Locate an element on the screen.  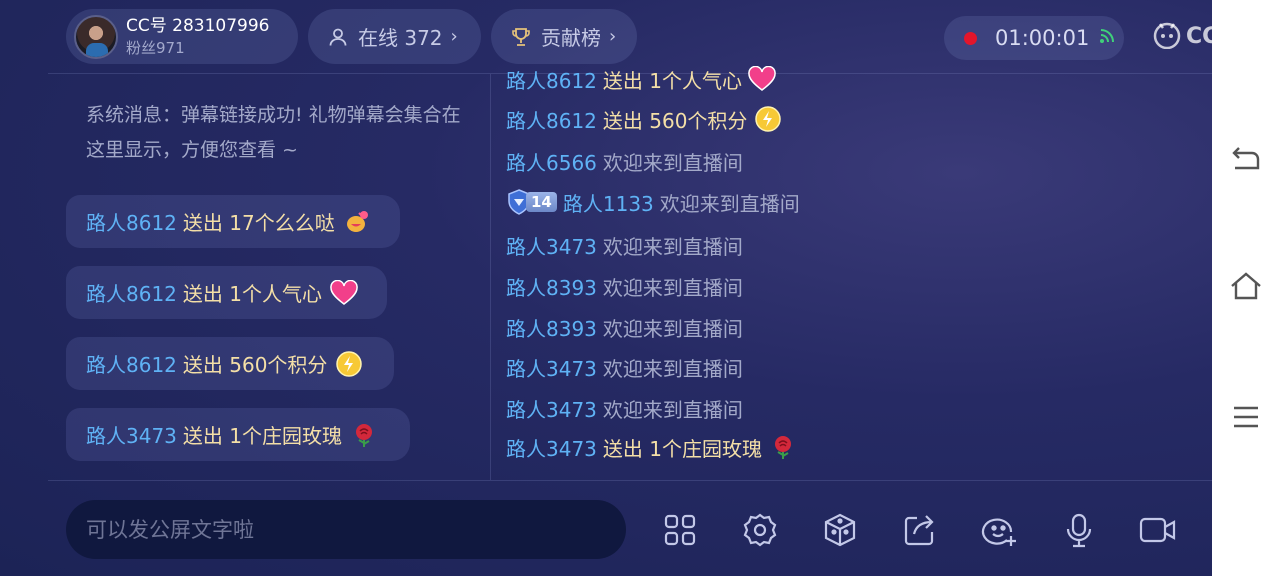
feed-row: 路人3473 送出 1个庄园玫瑰 is located at coordinates (651, 447).